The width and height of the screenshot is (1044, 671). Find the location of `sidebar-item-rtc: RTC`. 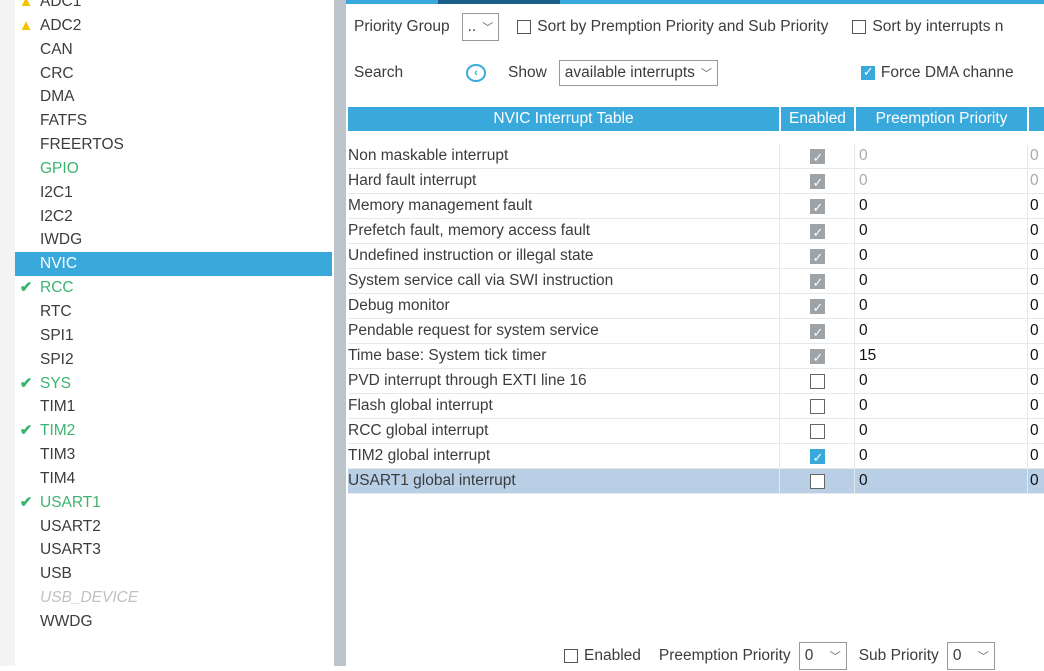

sidebar-item-rtc: RTC is located at coordinates (173, 312).